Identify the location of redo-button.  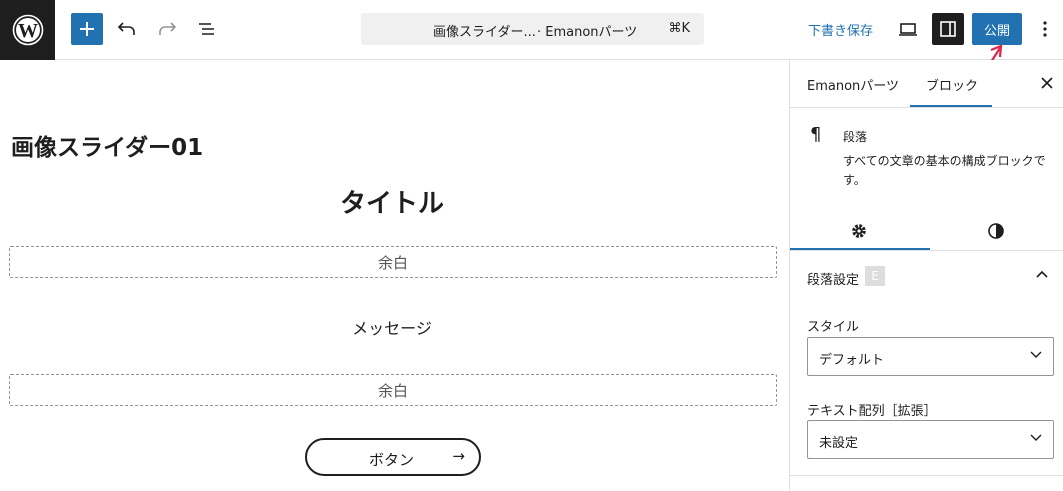
(167, 29).